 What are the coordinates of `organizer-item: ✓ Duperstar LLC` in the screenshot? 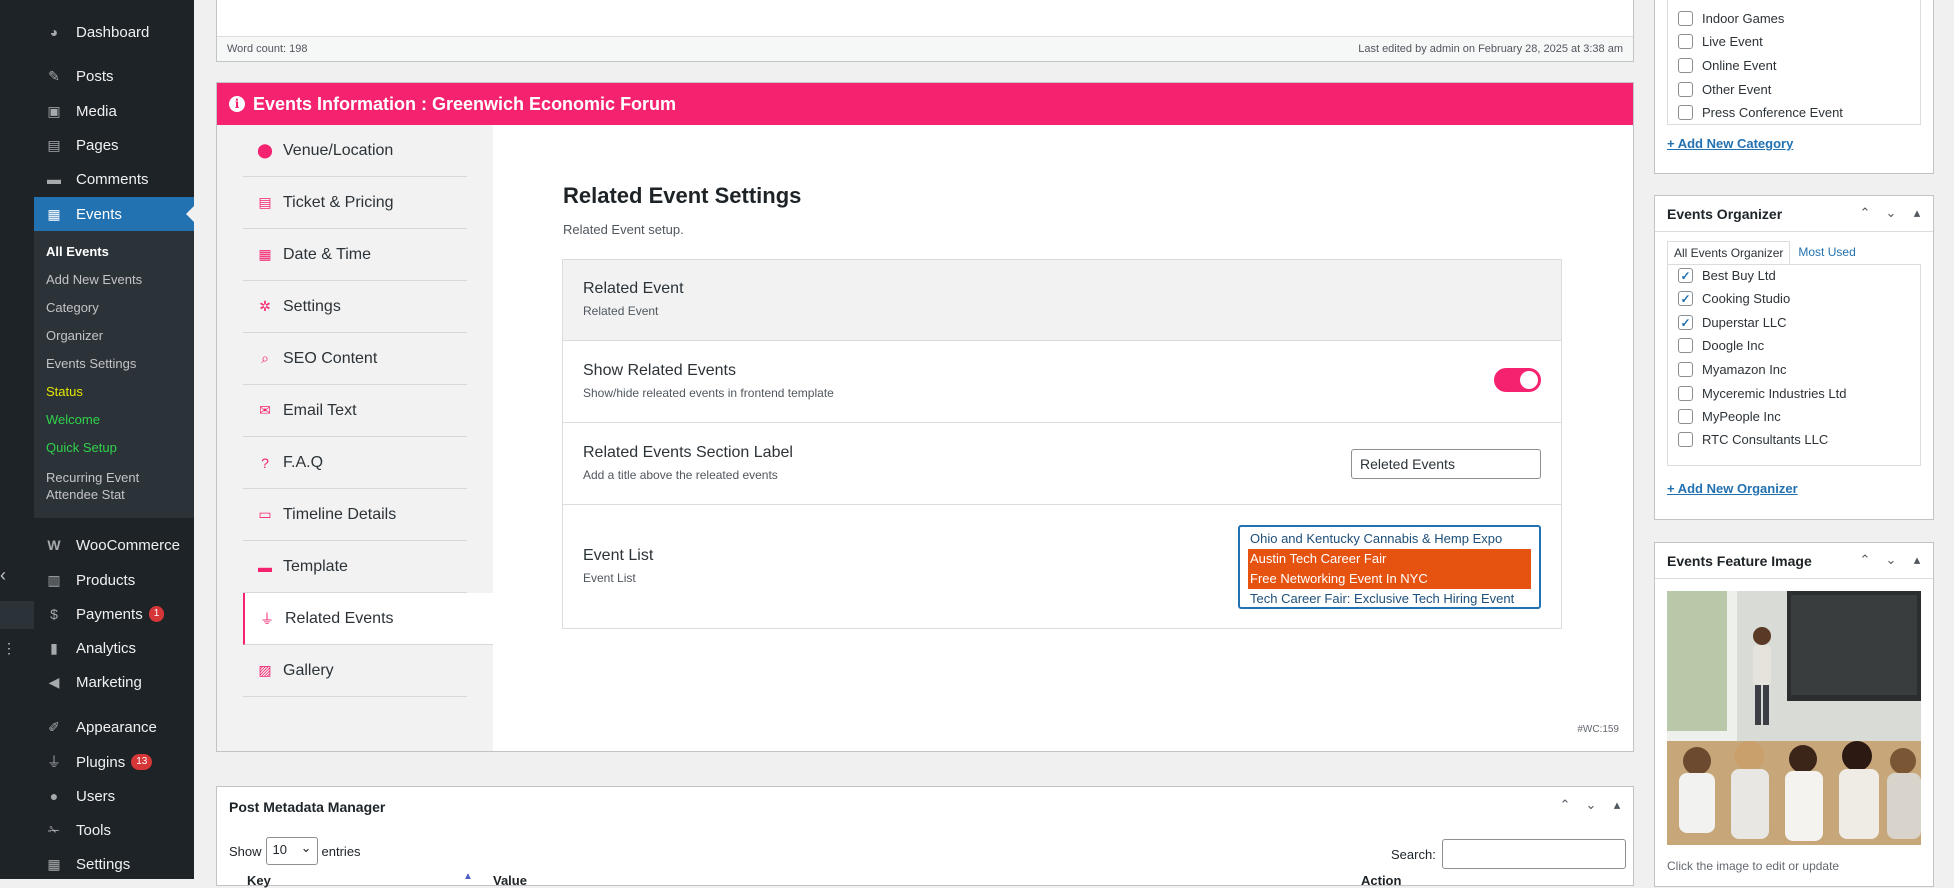 It's located at (1732, 322).